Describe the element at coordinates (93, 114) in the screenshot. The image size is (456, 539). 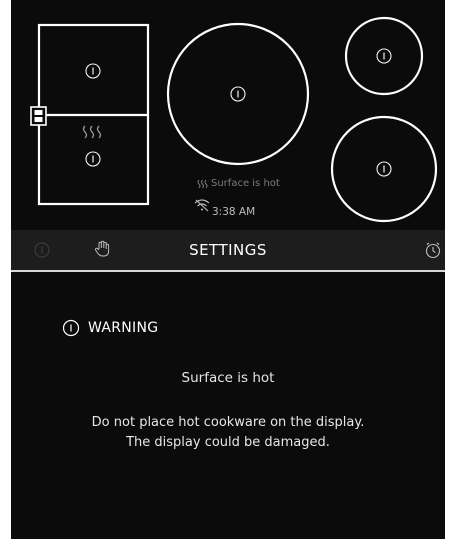
I see `zone-front-left-bridge` at that location.